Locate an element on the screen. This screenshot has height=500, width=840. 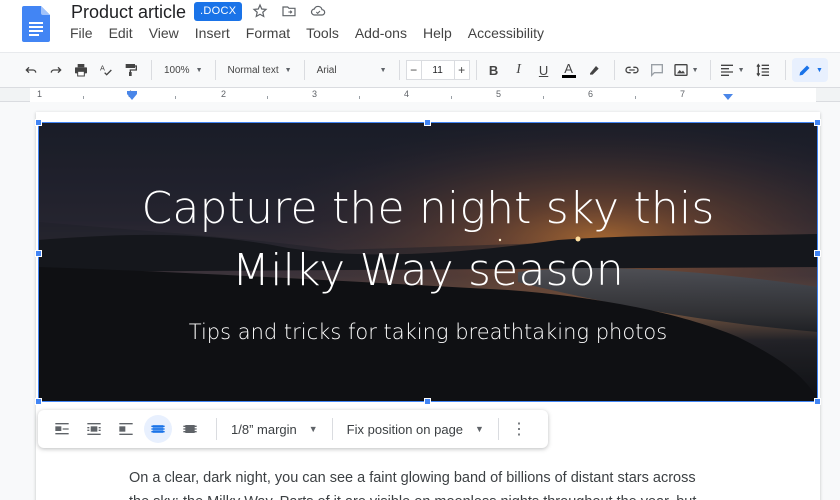
in-front-of-text-icon is located at coordinates (190, 429).